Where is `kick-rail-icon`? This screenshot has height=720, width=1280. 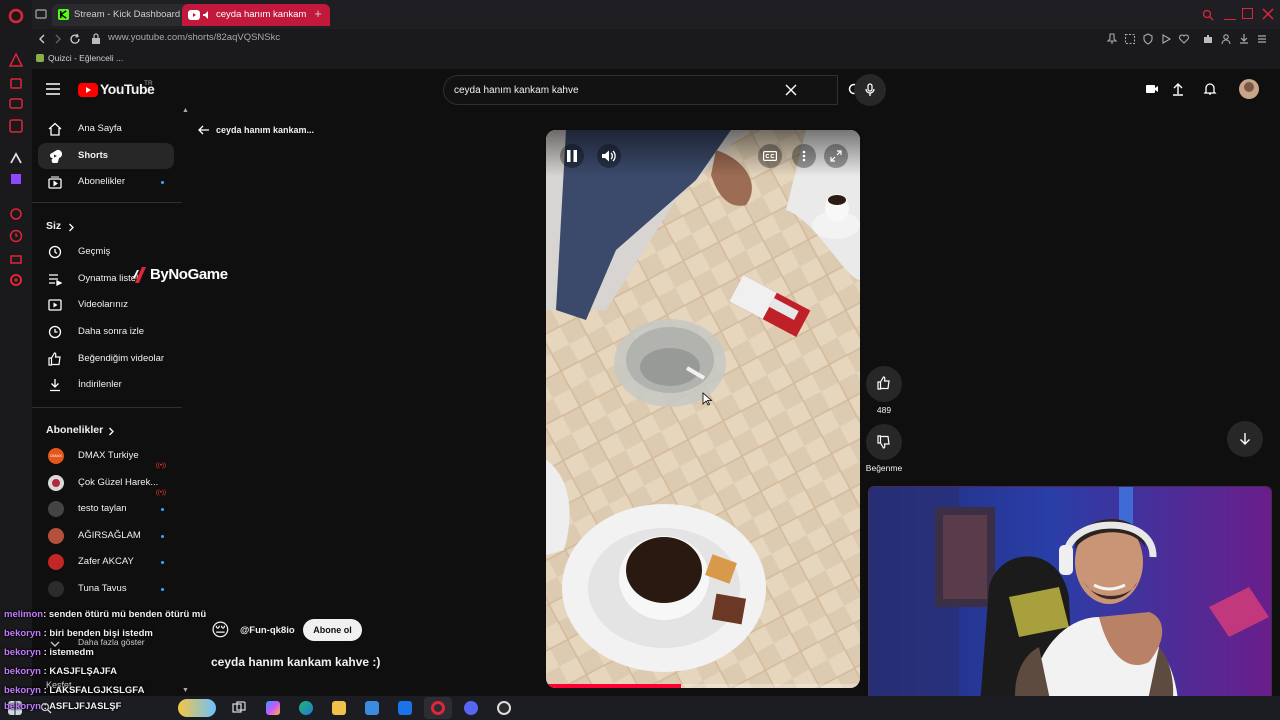 kick-rail-icon is located at coordinates (16, 158).